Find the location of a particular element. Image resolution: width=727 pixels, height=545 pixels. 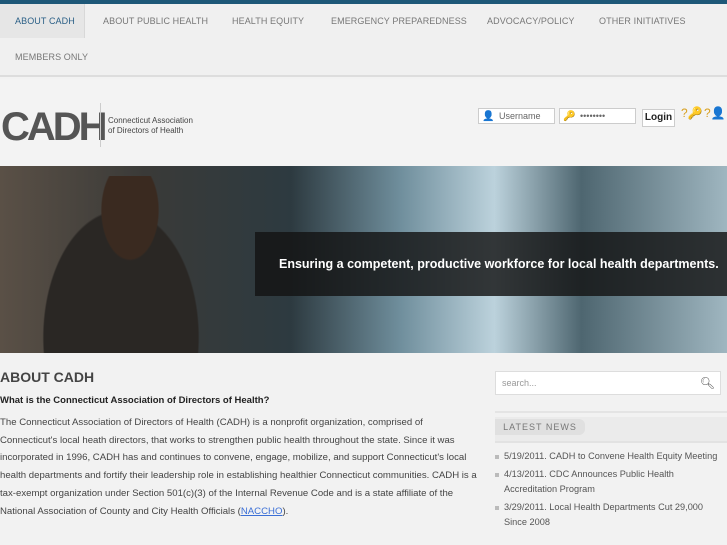

nav-members-only: MEMBERS ONLY is located at coordinates (51, 57).